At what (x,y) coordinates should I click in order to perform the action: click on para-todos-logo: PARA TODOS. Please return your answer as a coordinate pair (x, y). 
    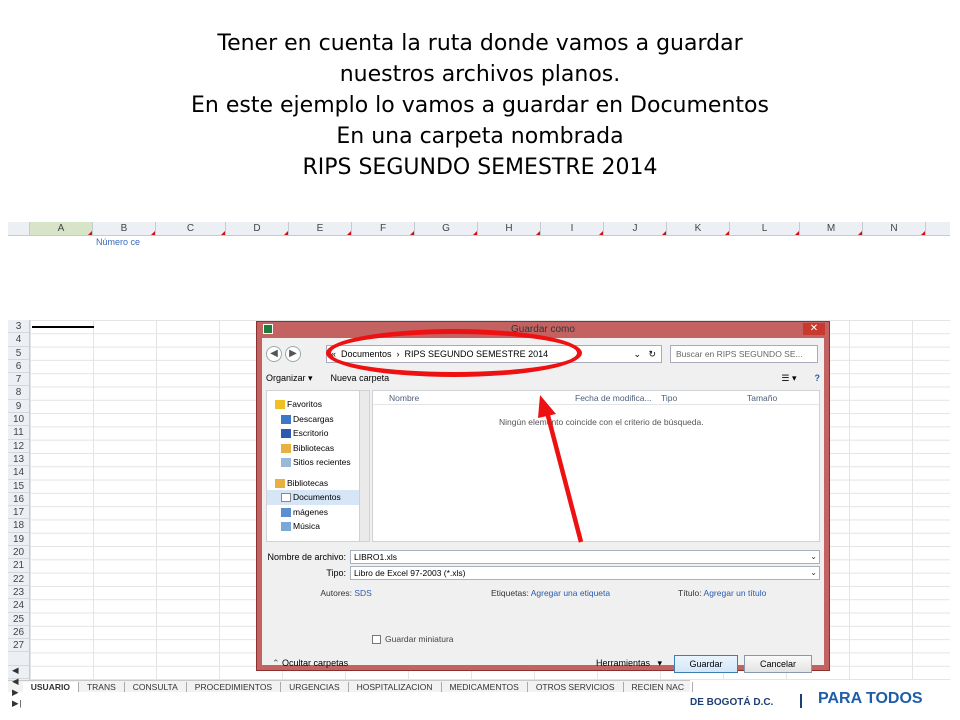
    Looking at the image, I should click on (870, 698).